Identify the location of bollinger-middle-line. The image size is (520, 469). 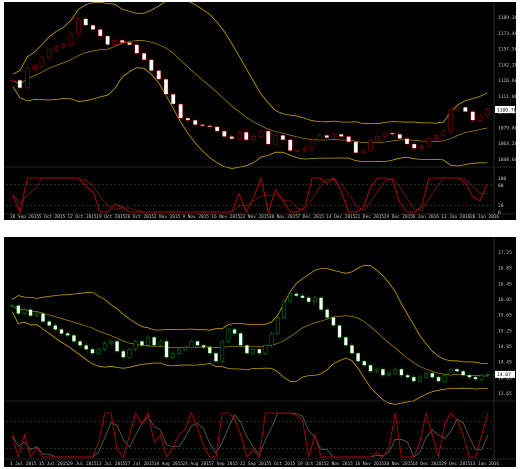
(249, 341).